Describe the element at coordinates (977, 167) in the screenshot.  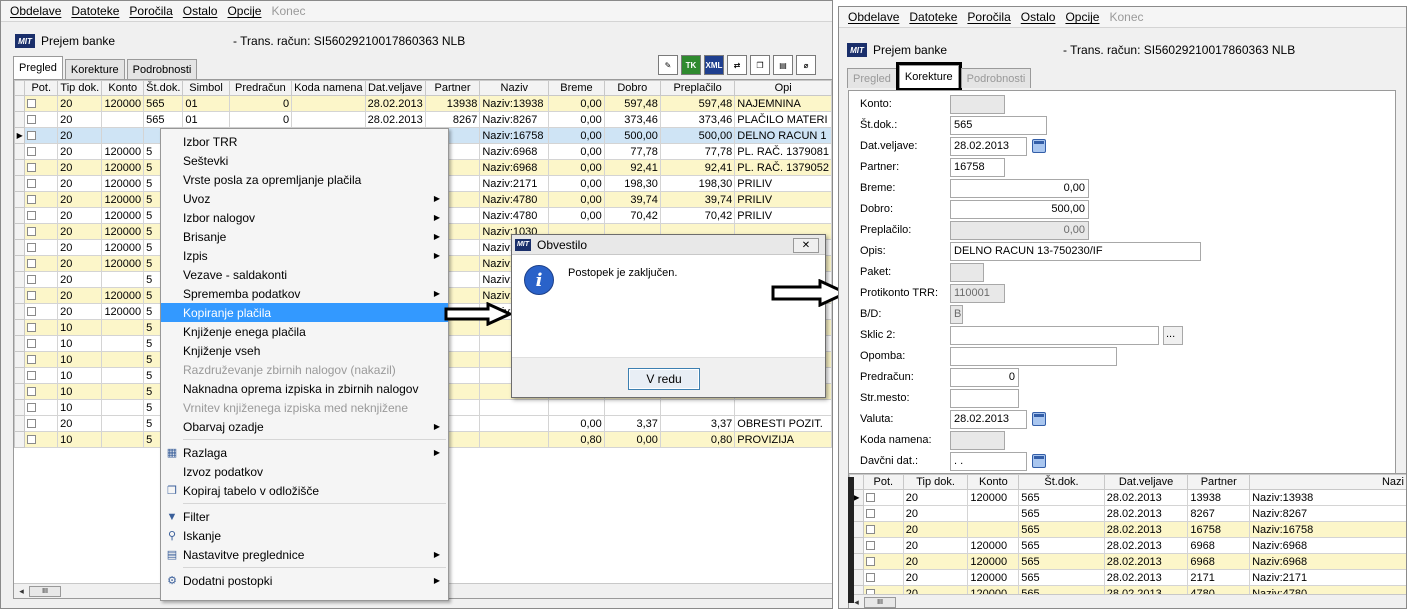
I see `partner-field: 16758` at that location.